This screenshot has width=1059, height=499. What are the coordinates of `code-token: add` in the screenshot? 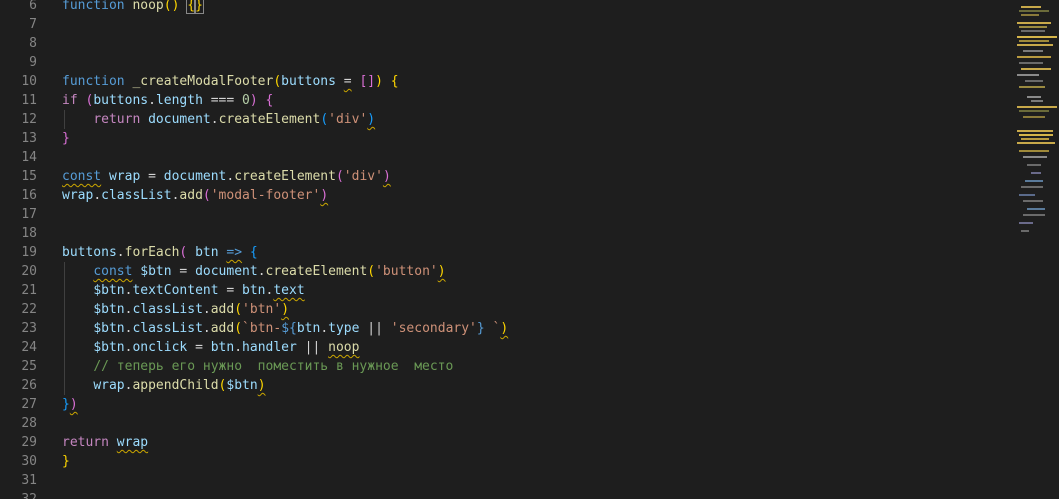 It's located at (222, 328).